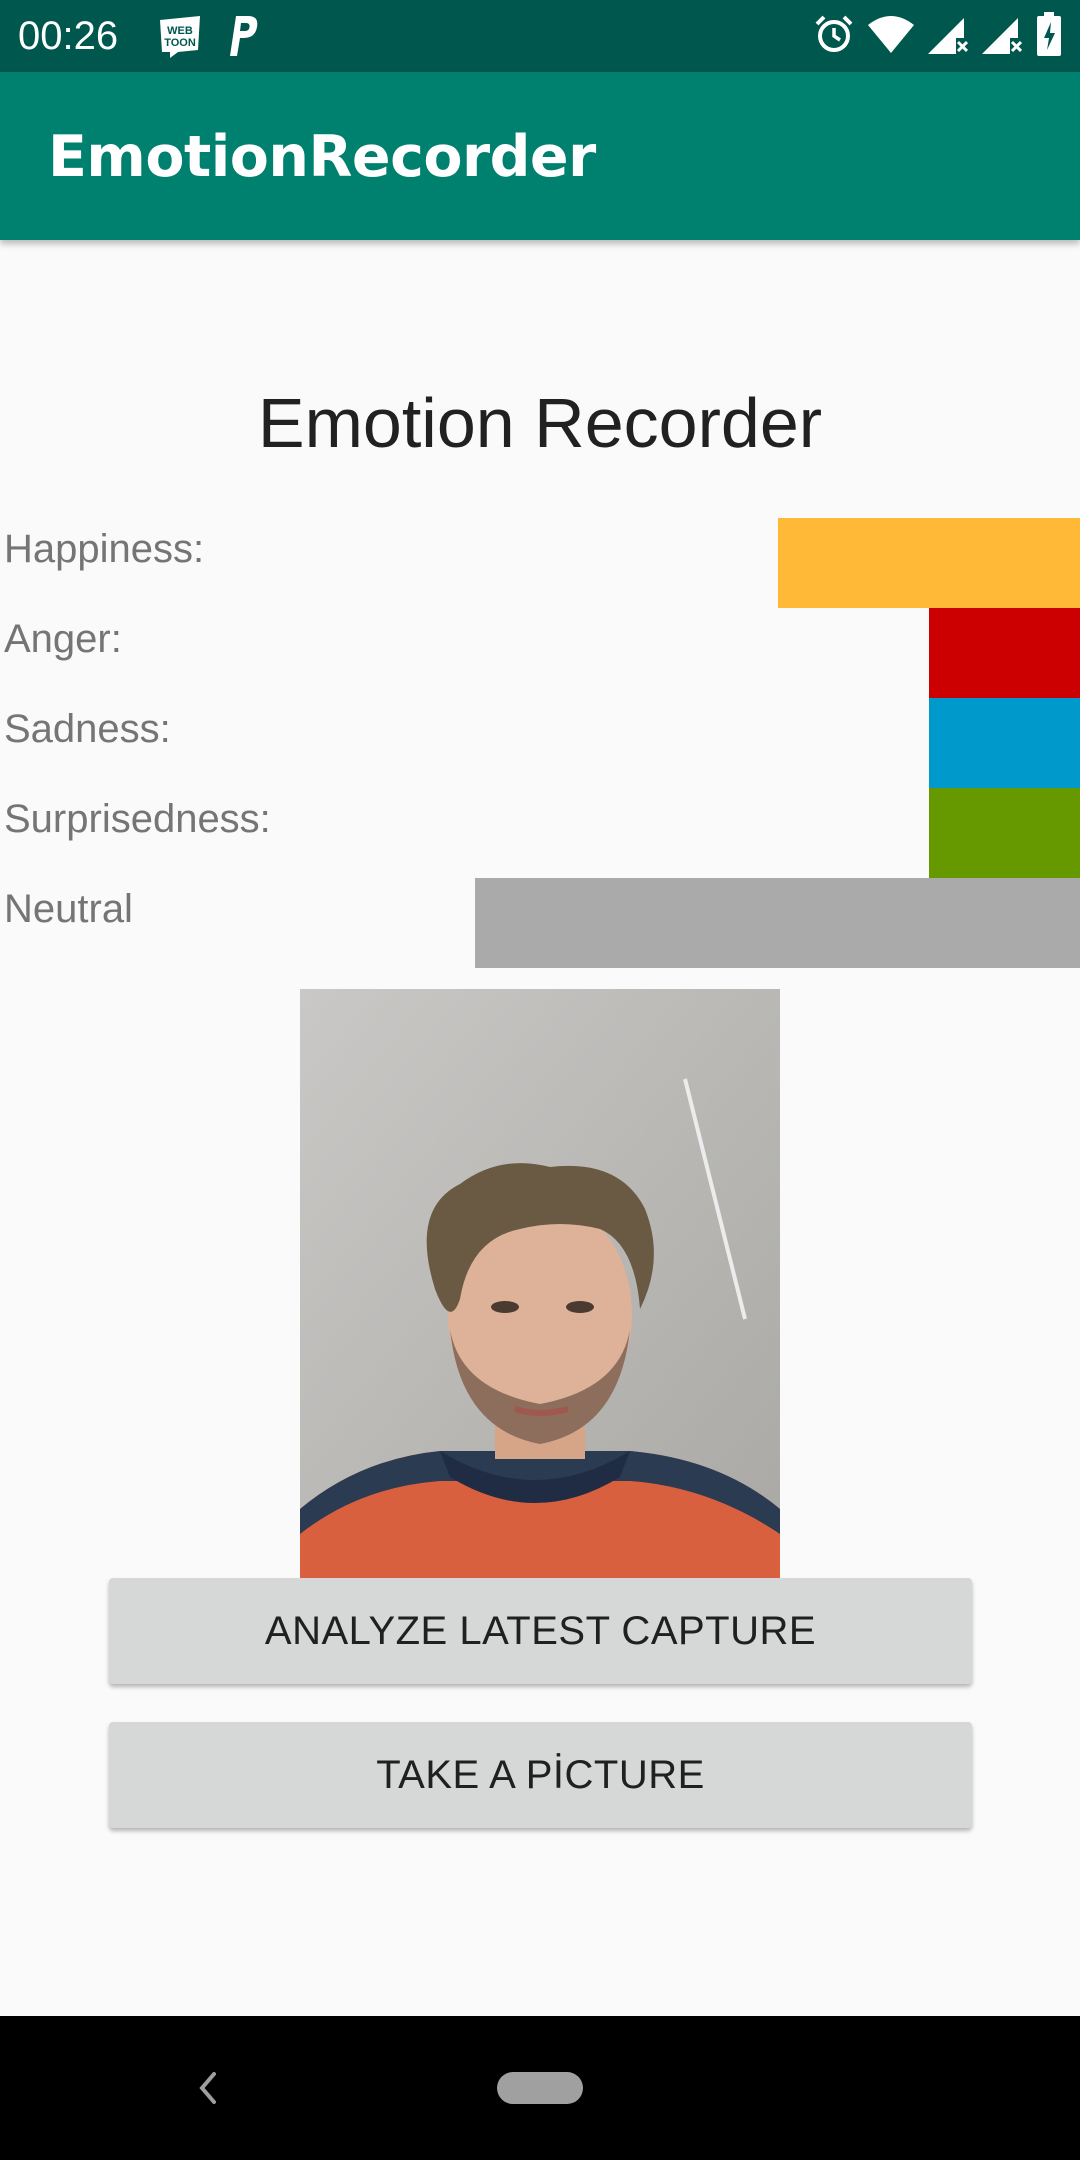 The width and height of the screenshot is (1080, 2160). I want to click on page-title: Emotion Recorder, so click(540, 423).